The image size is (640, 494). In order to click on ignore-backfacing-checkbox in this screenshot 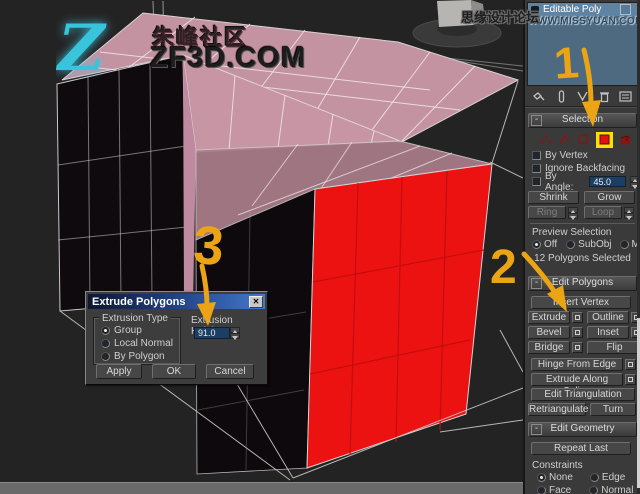, I will do `click(536, 168)`.